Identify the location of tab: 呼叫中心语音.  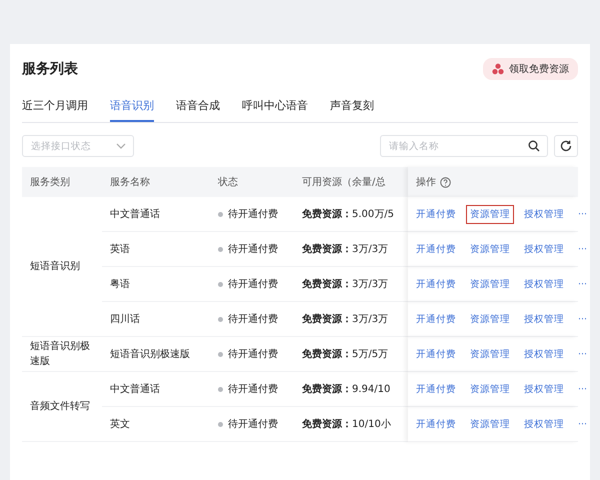
(275, 107).